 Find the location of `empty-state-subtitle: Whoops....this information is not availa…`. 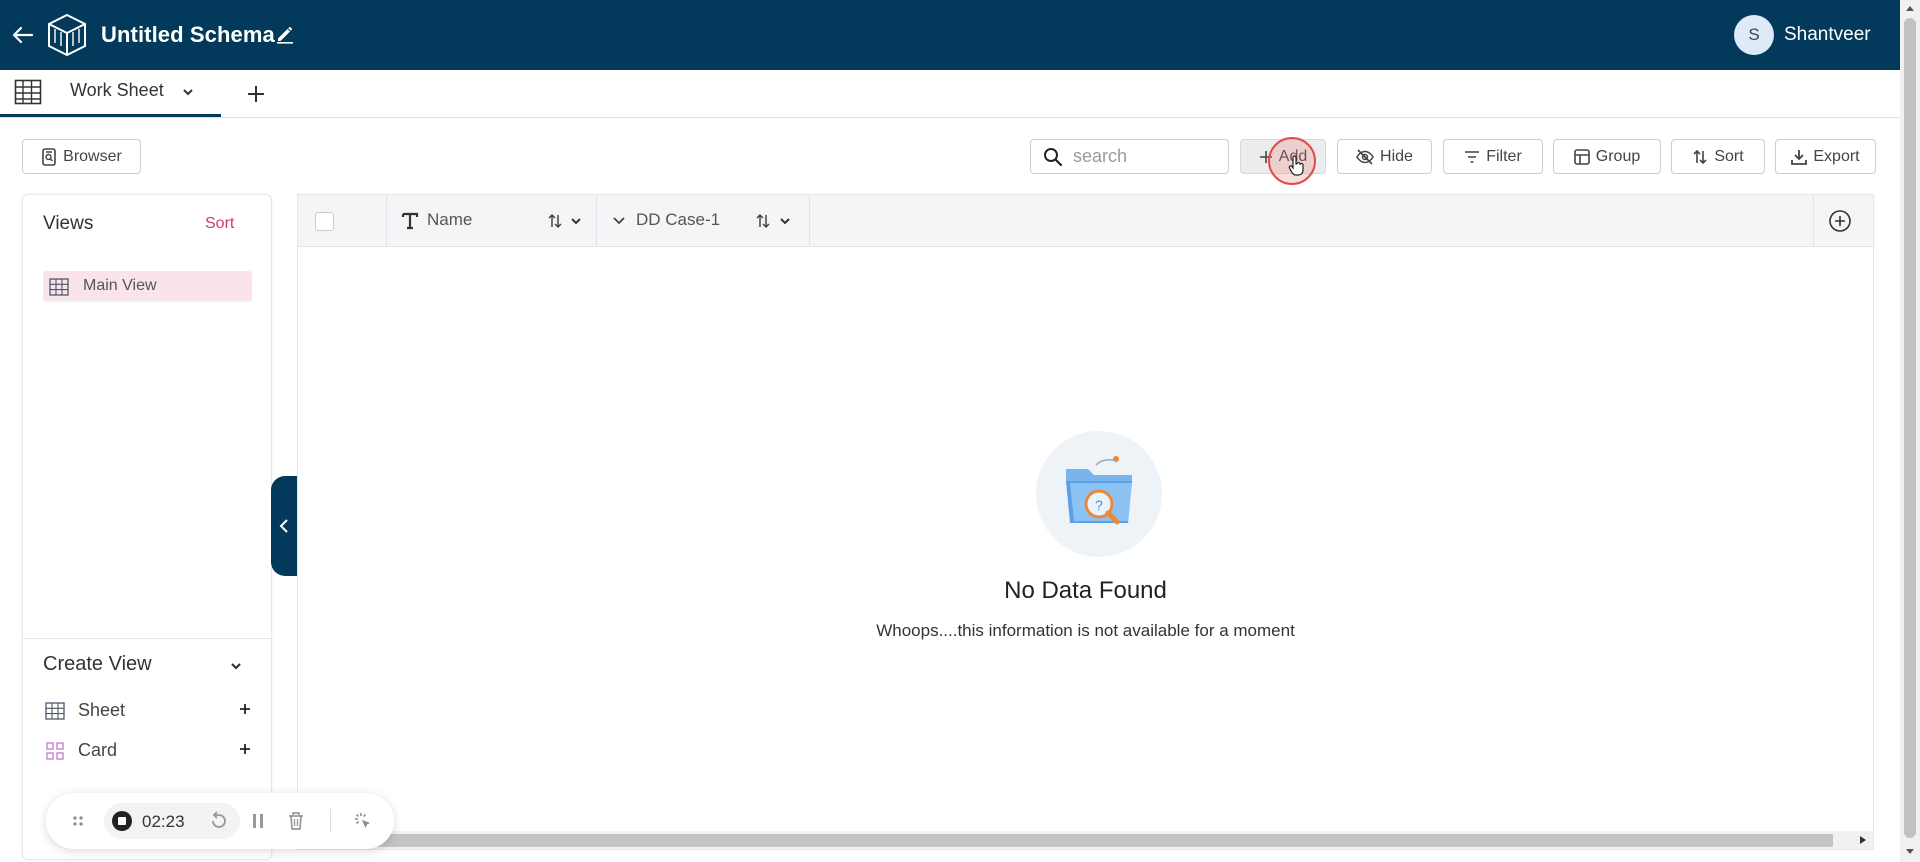

empty-state-subtitle: Whoops....this information is not availa… is located at coordinates (1085, 630).